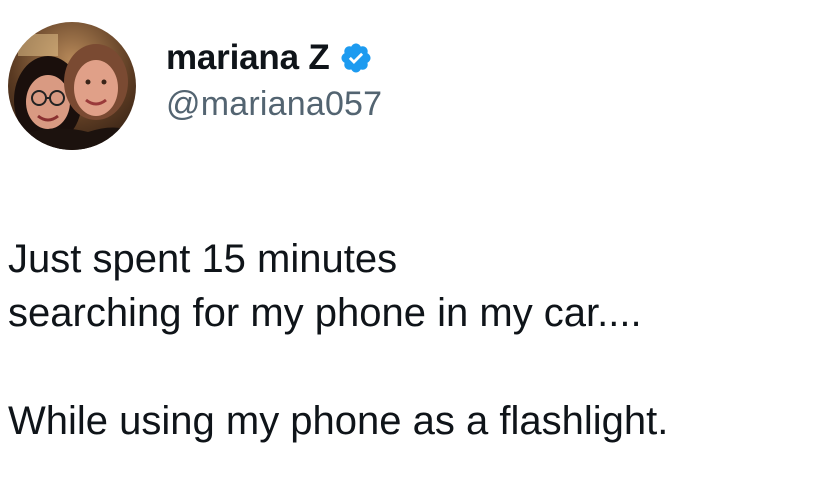 The image size is (839, 500). I want to click on author-identity: mariana Z @mariana057, so click(274, 79).